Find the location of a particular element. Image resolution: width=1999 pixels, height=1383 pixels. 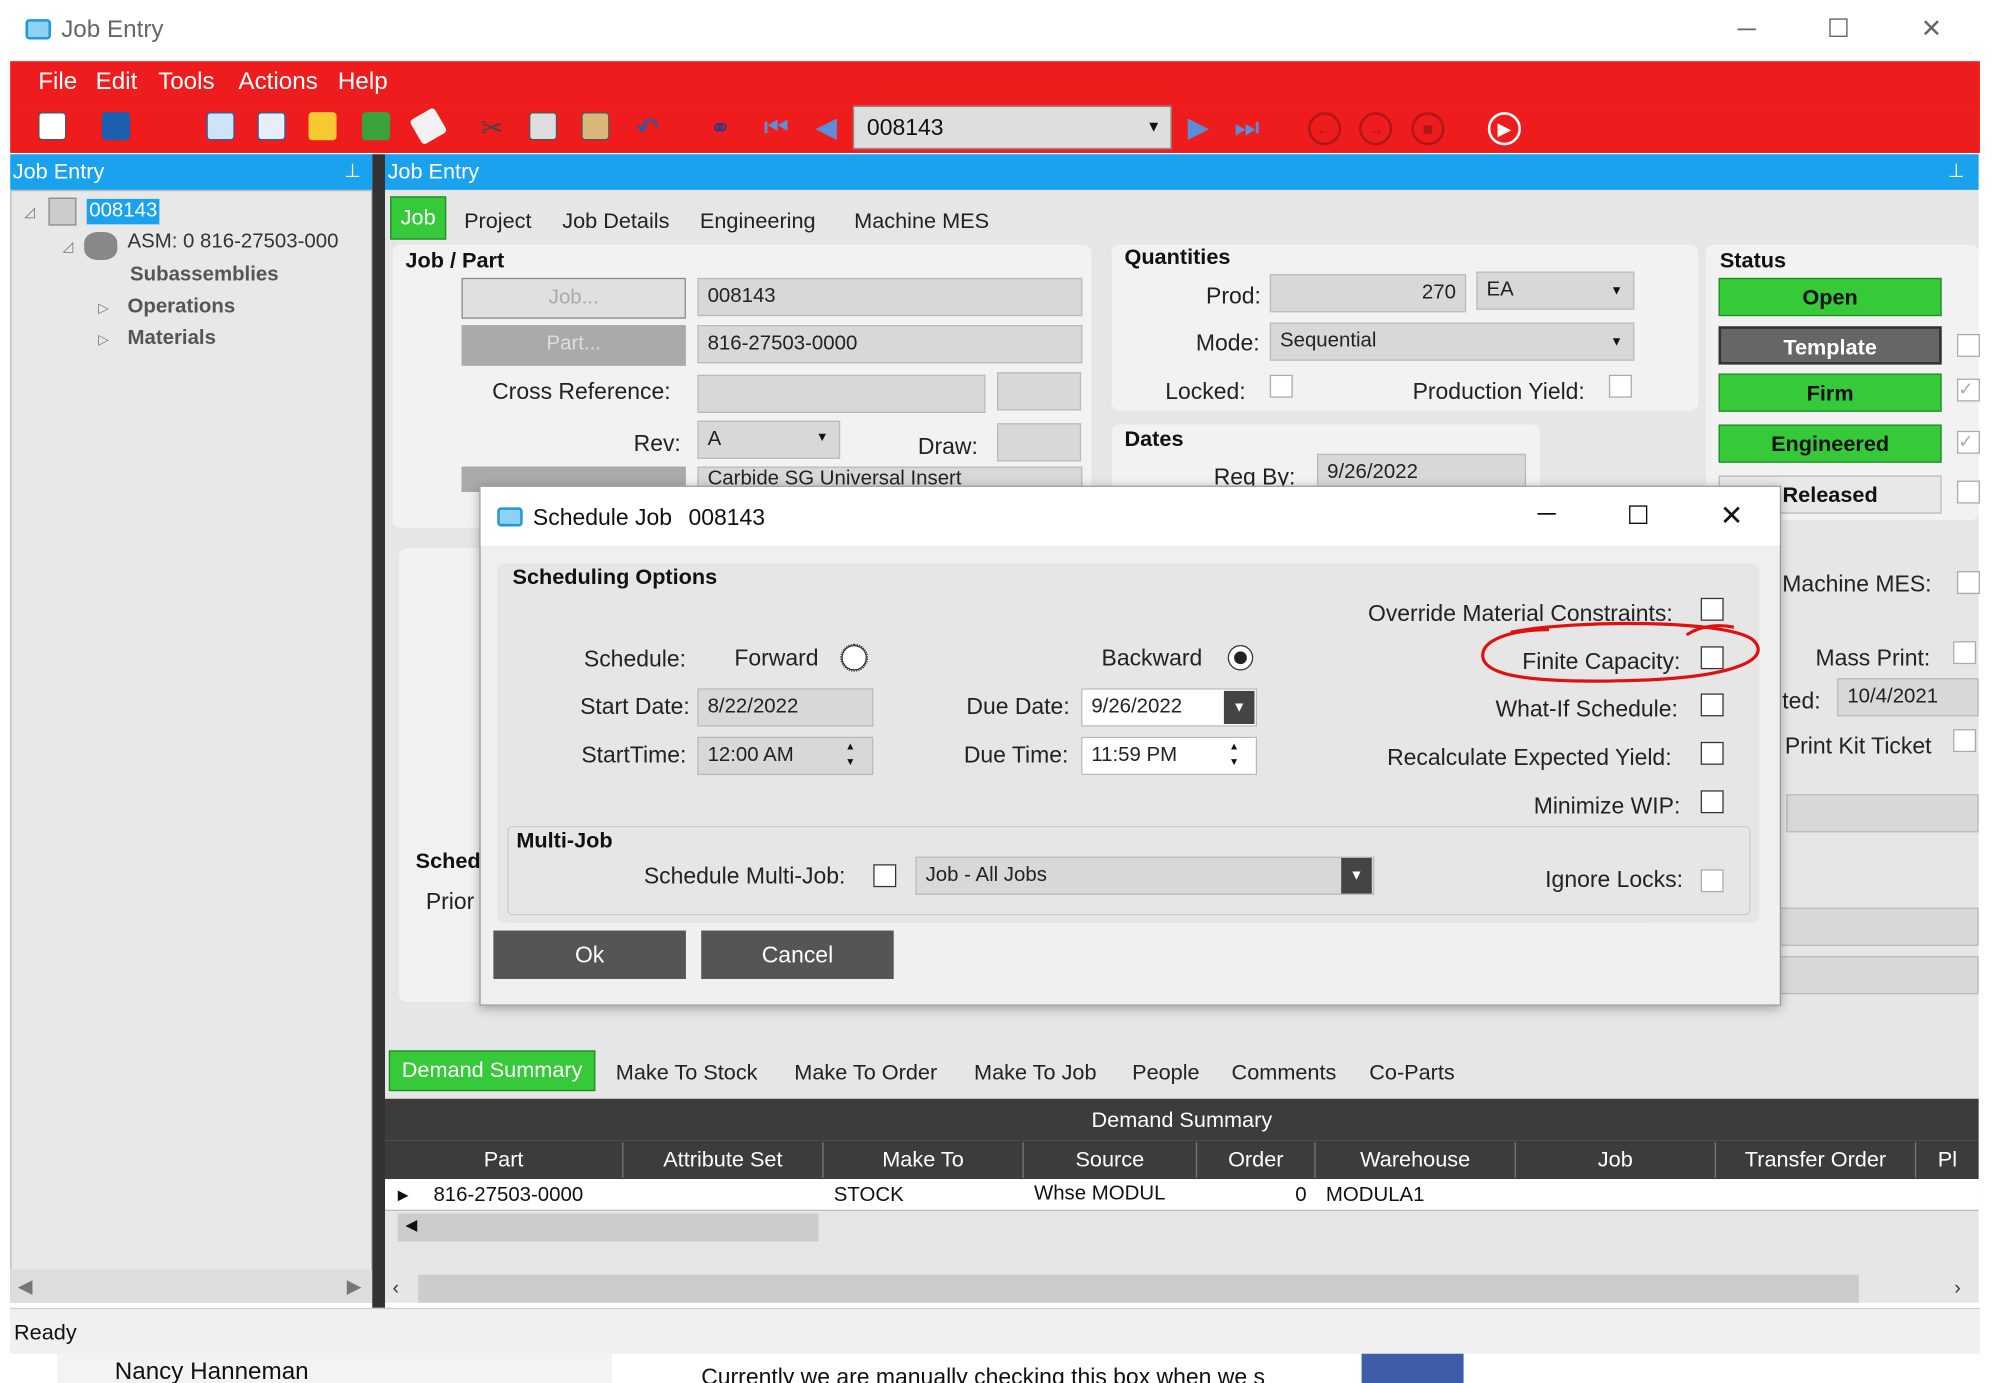

menu-edit: Edit is located at coordinates (117, 83).